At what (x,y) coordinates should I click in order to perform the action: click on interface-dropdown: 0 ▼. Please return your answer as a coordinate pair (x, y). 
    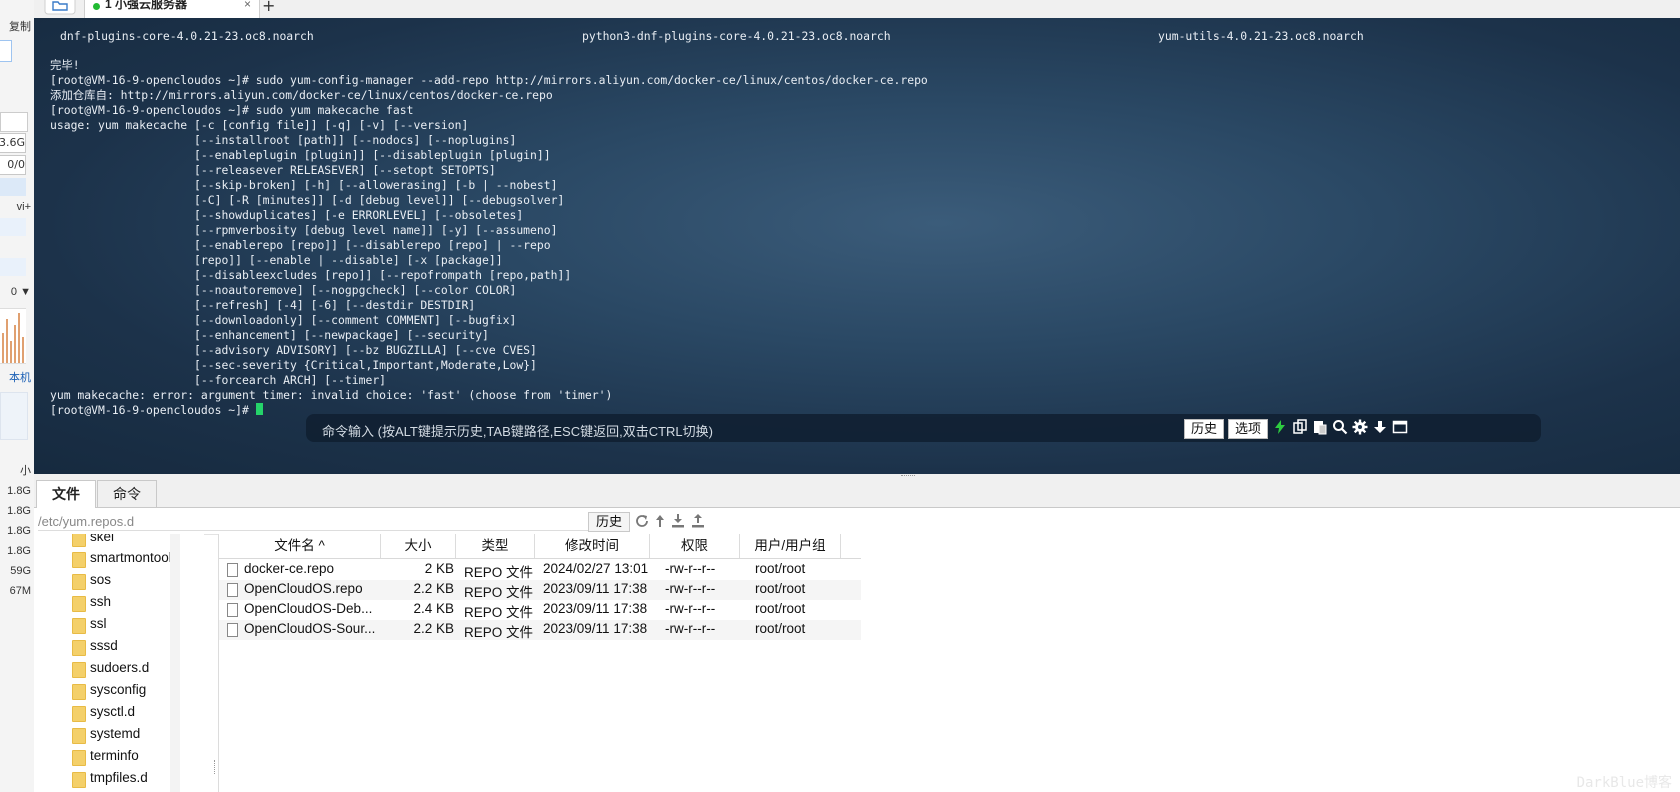
    Looking at the image, I should click on (21, 292).